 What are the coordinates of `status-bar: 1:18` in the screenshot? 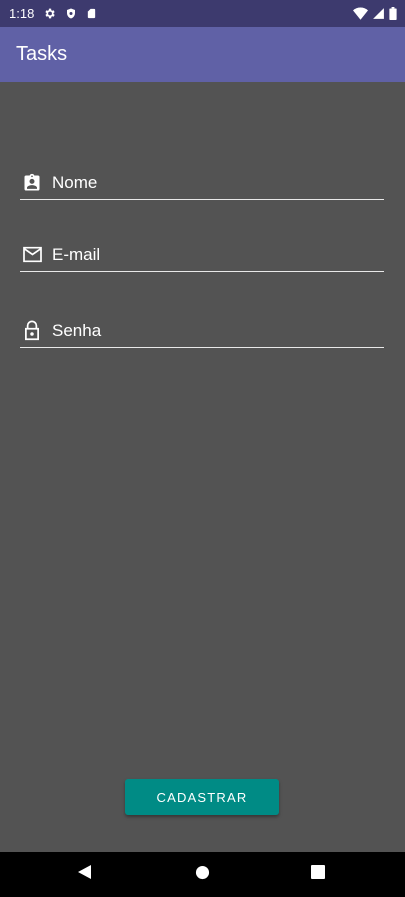 It's located at (202, 13).